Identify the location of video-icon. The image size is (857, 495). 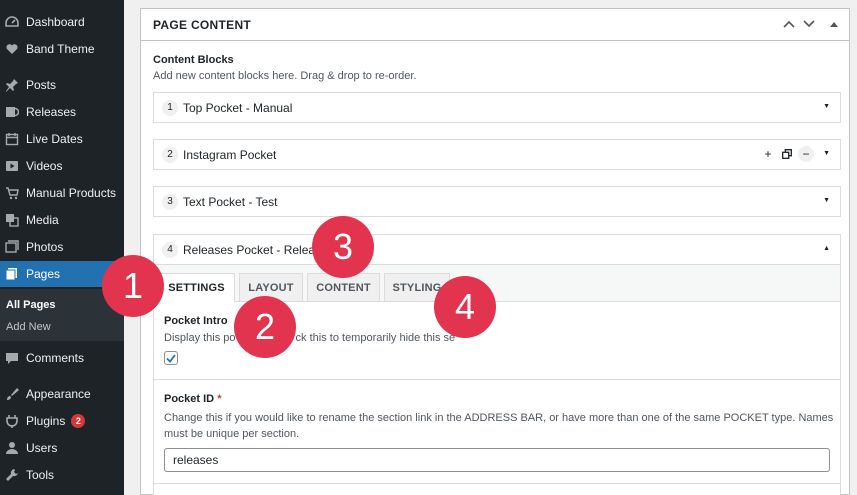
(12, 166).